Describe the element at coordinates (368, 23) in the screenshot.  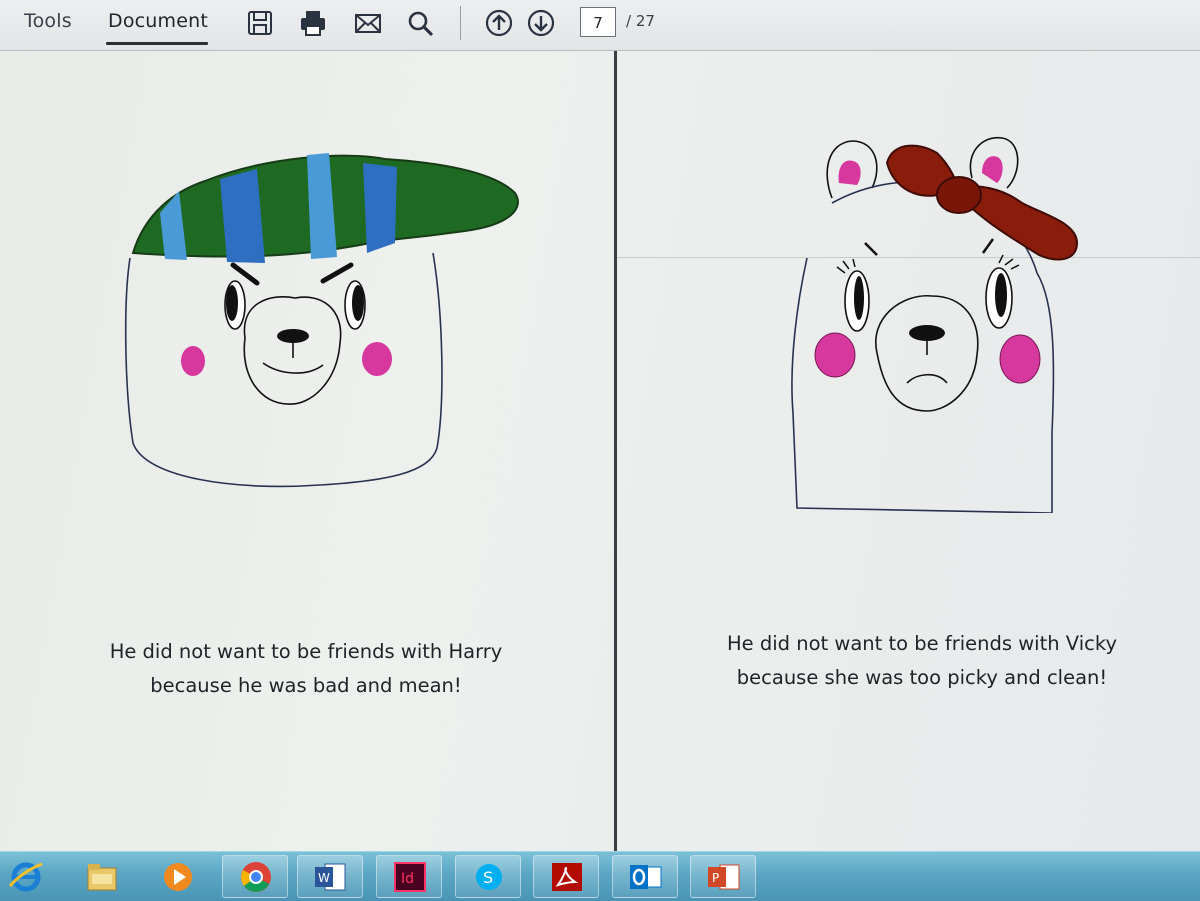
I see `email-icon` at that location.